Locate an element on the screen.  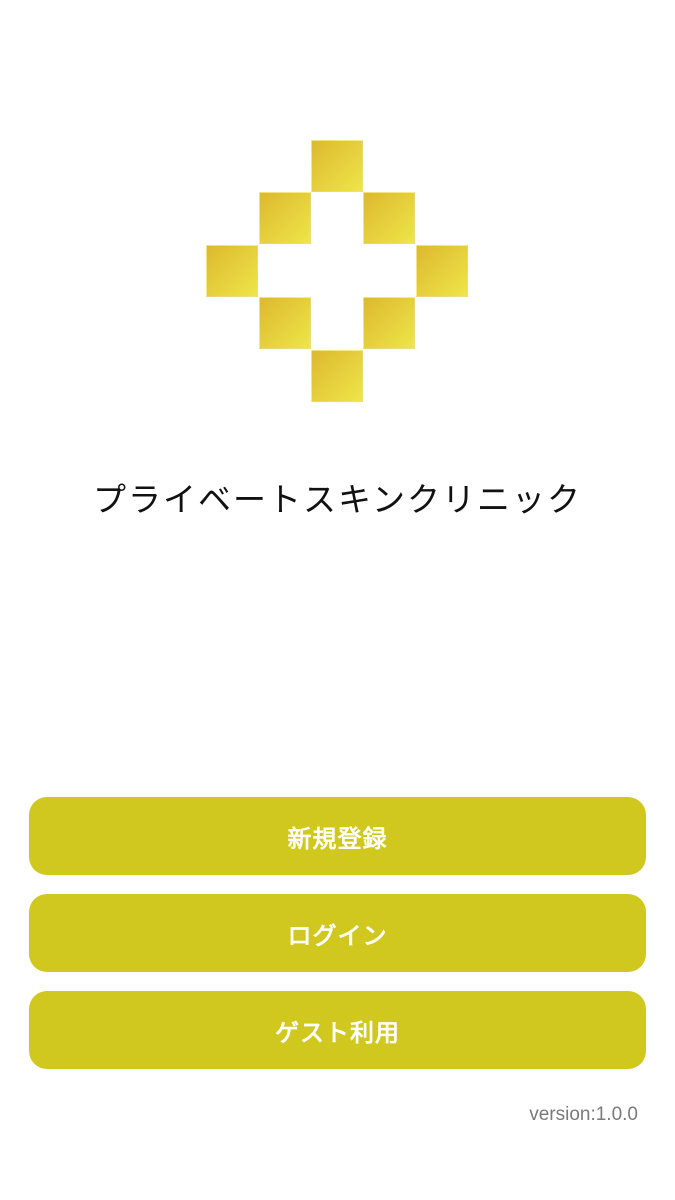
version-label: version:1.0.0 is located at coordinates (583, 1114).